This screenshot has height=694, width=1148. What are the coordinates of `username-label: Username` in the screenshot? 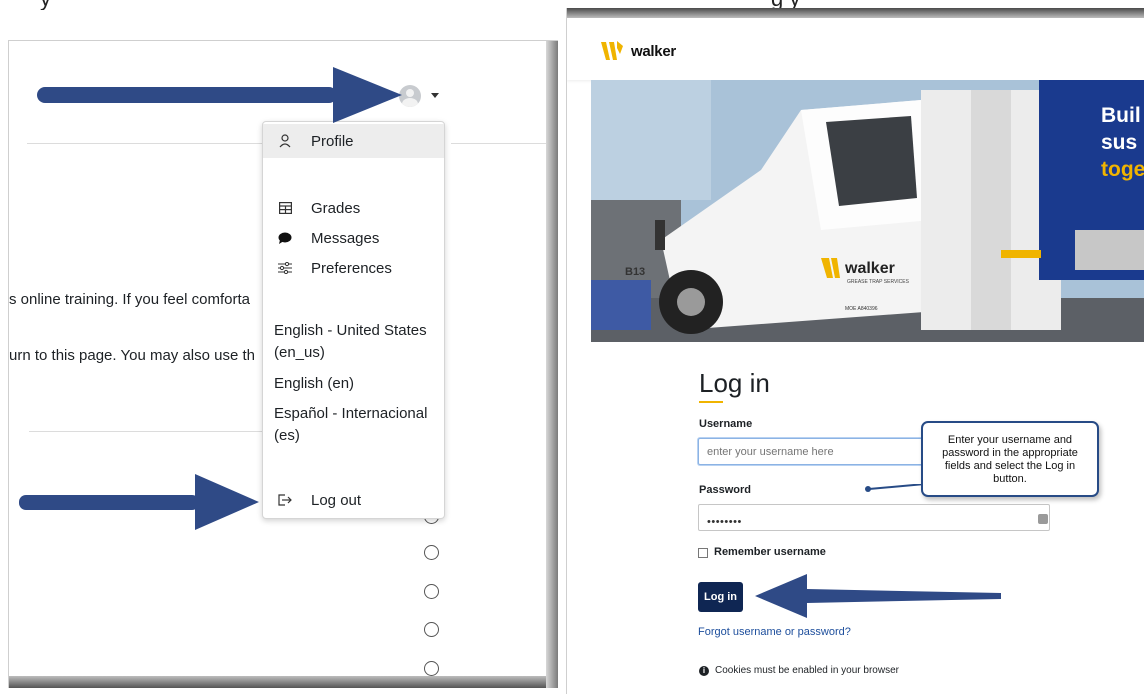 It's located at (726, 424).